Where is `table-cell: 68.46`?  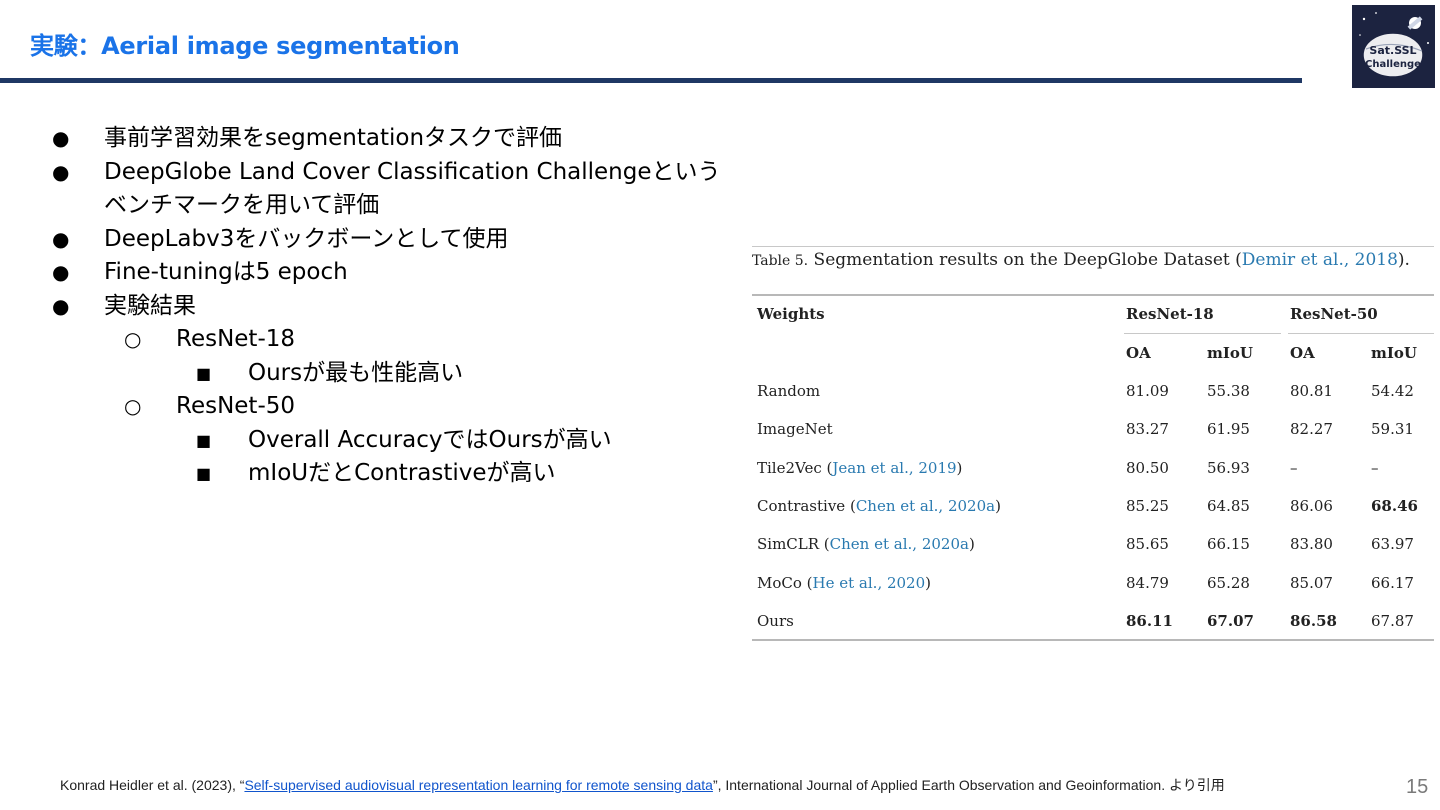
table-cell: 68.46 is located at coordinates (1394, 506).